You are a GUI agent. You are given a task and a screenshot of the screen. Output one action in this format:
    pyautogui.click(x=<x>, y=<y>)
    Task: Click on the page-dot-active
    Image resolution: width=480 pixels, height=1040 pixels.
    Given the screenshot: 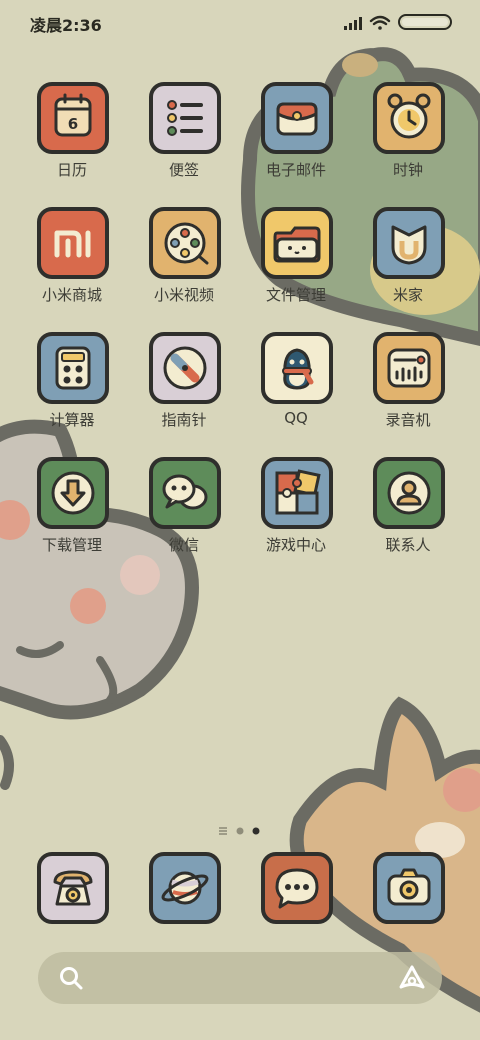 What is the action you would take?
    pyautogui.click(x=256, y=831)
    